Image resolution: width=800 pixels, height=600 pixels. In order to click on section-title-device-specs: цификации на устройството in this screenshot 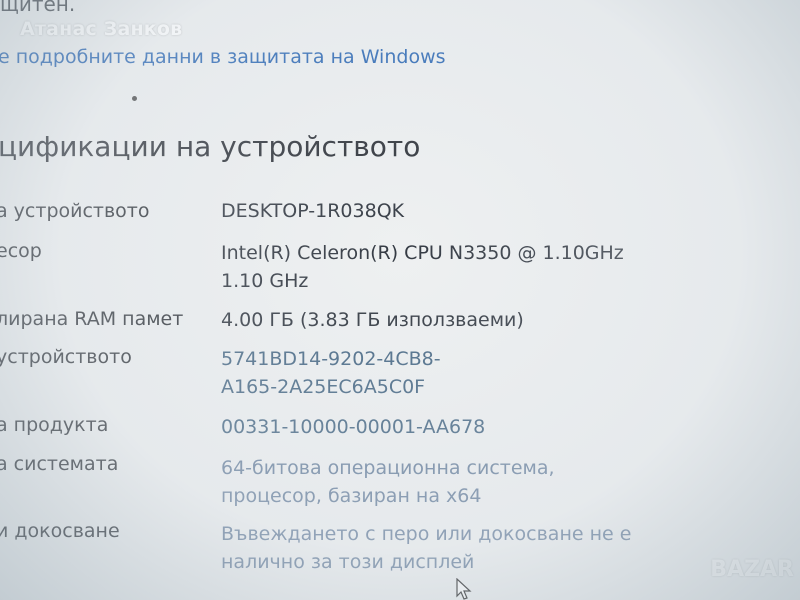, I will do `click(210, 146)`.